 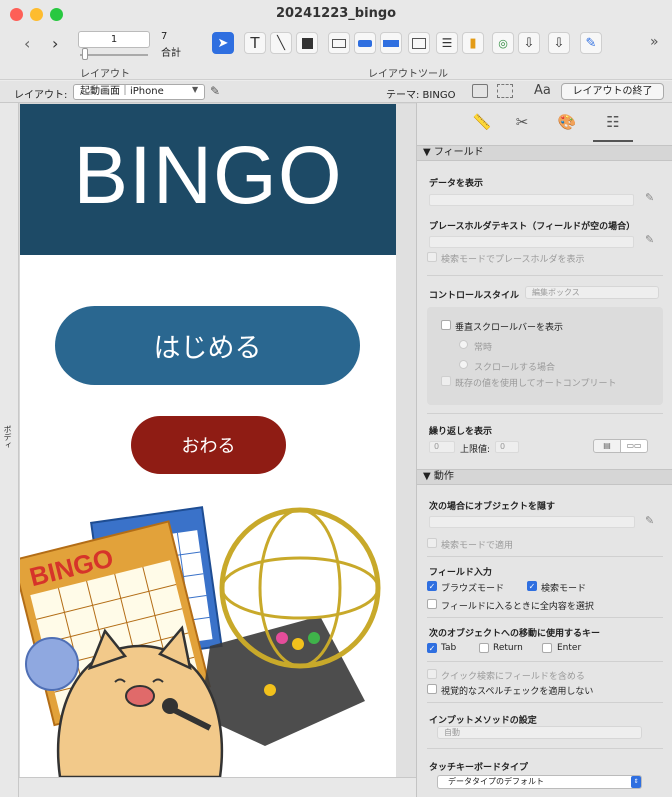 I want to click on next-layout-icon: ›, so click(x=55, y=43).